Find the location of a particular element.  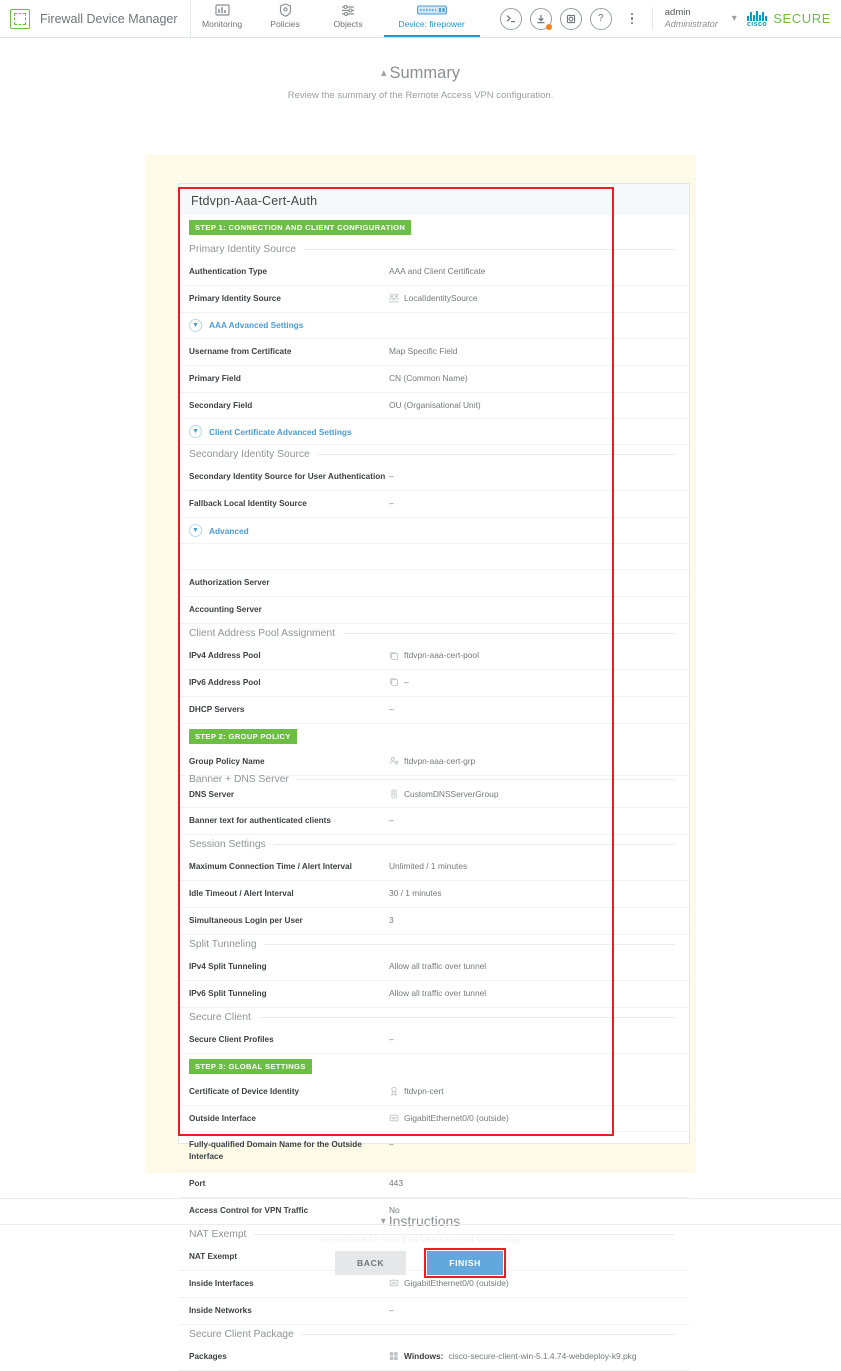

summary-row-value-text: Unlimited / 1 minutes is located at coordinates (428, 866).